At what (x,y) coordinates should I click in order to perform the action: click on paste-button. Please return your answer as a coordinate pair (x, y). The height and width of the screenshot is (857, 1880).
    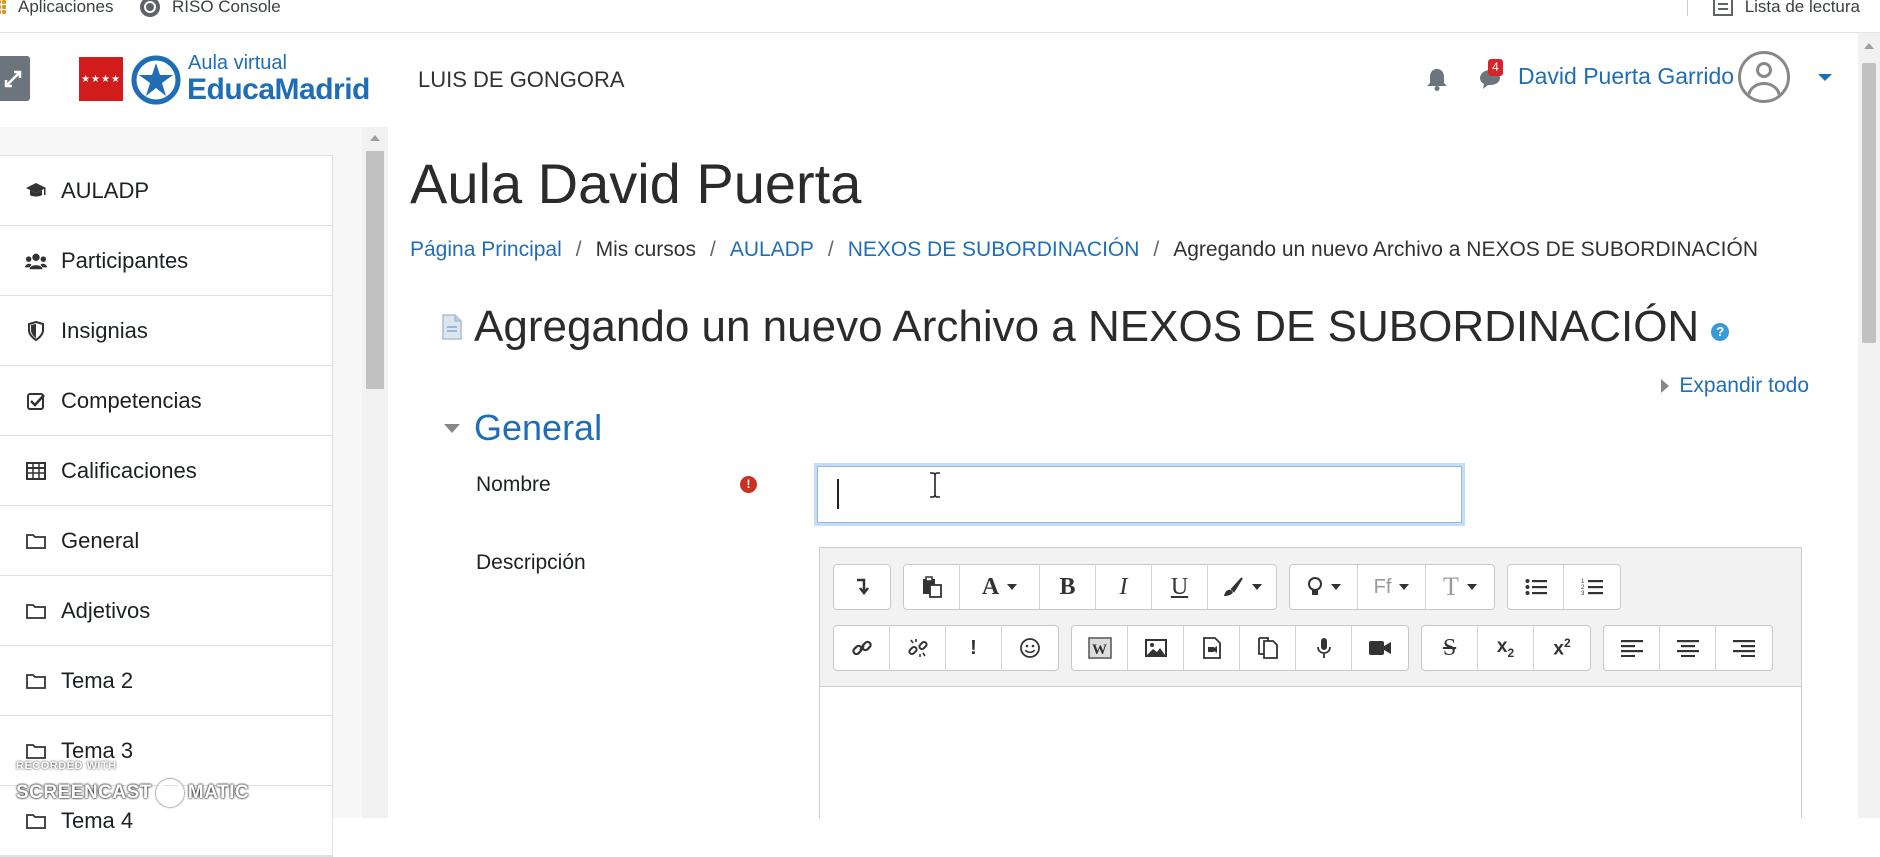
    Looking at the image, I should click on (932, 587).